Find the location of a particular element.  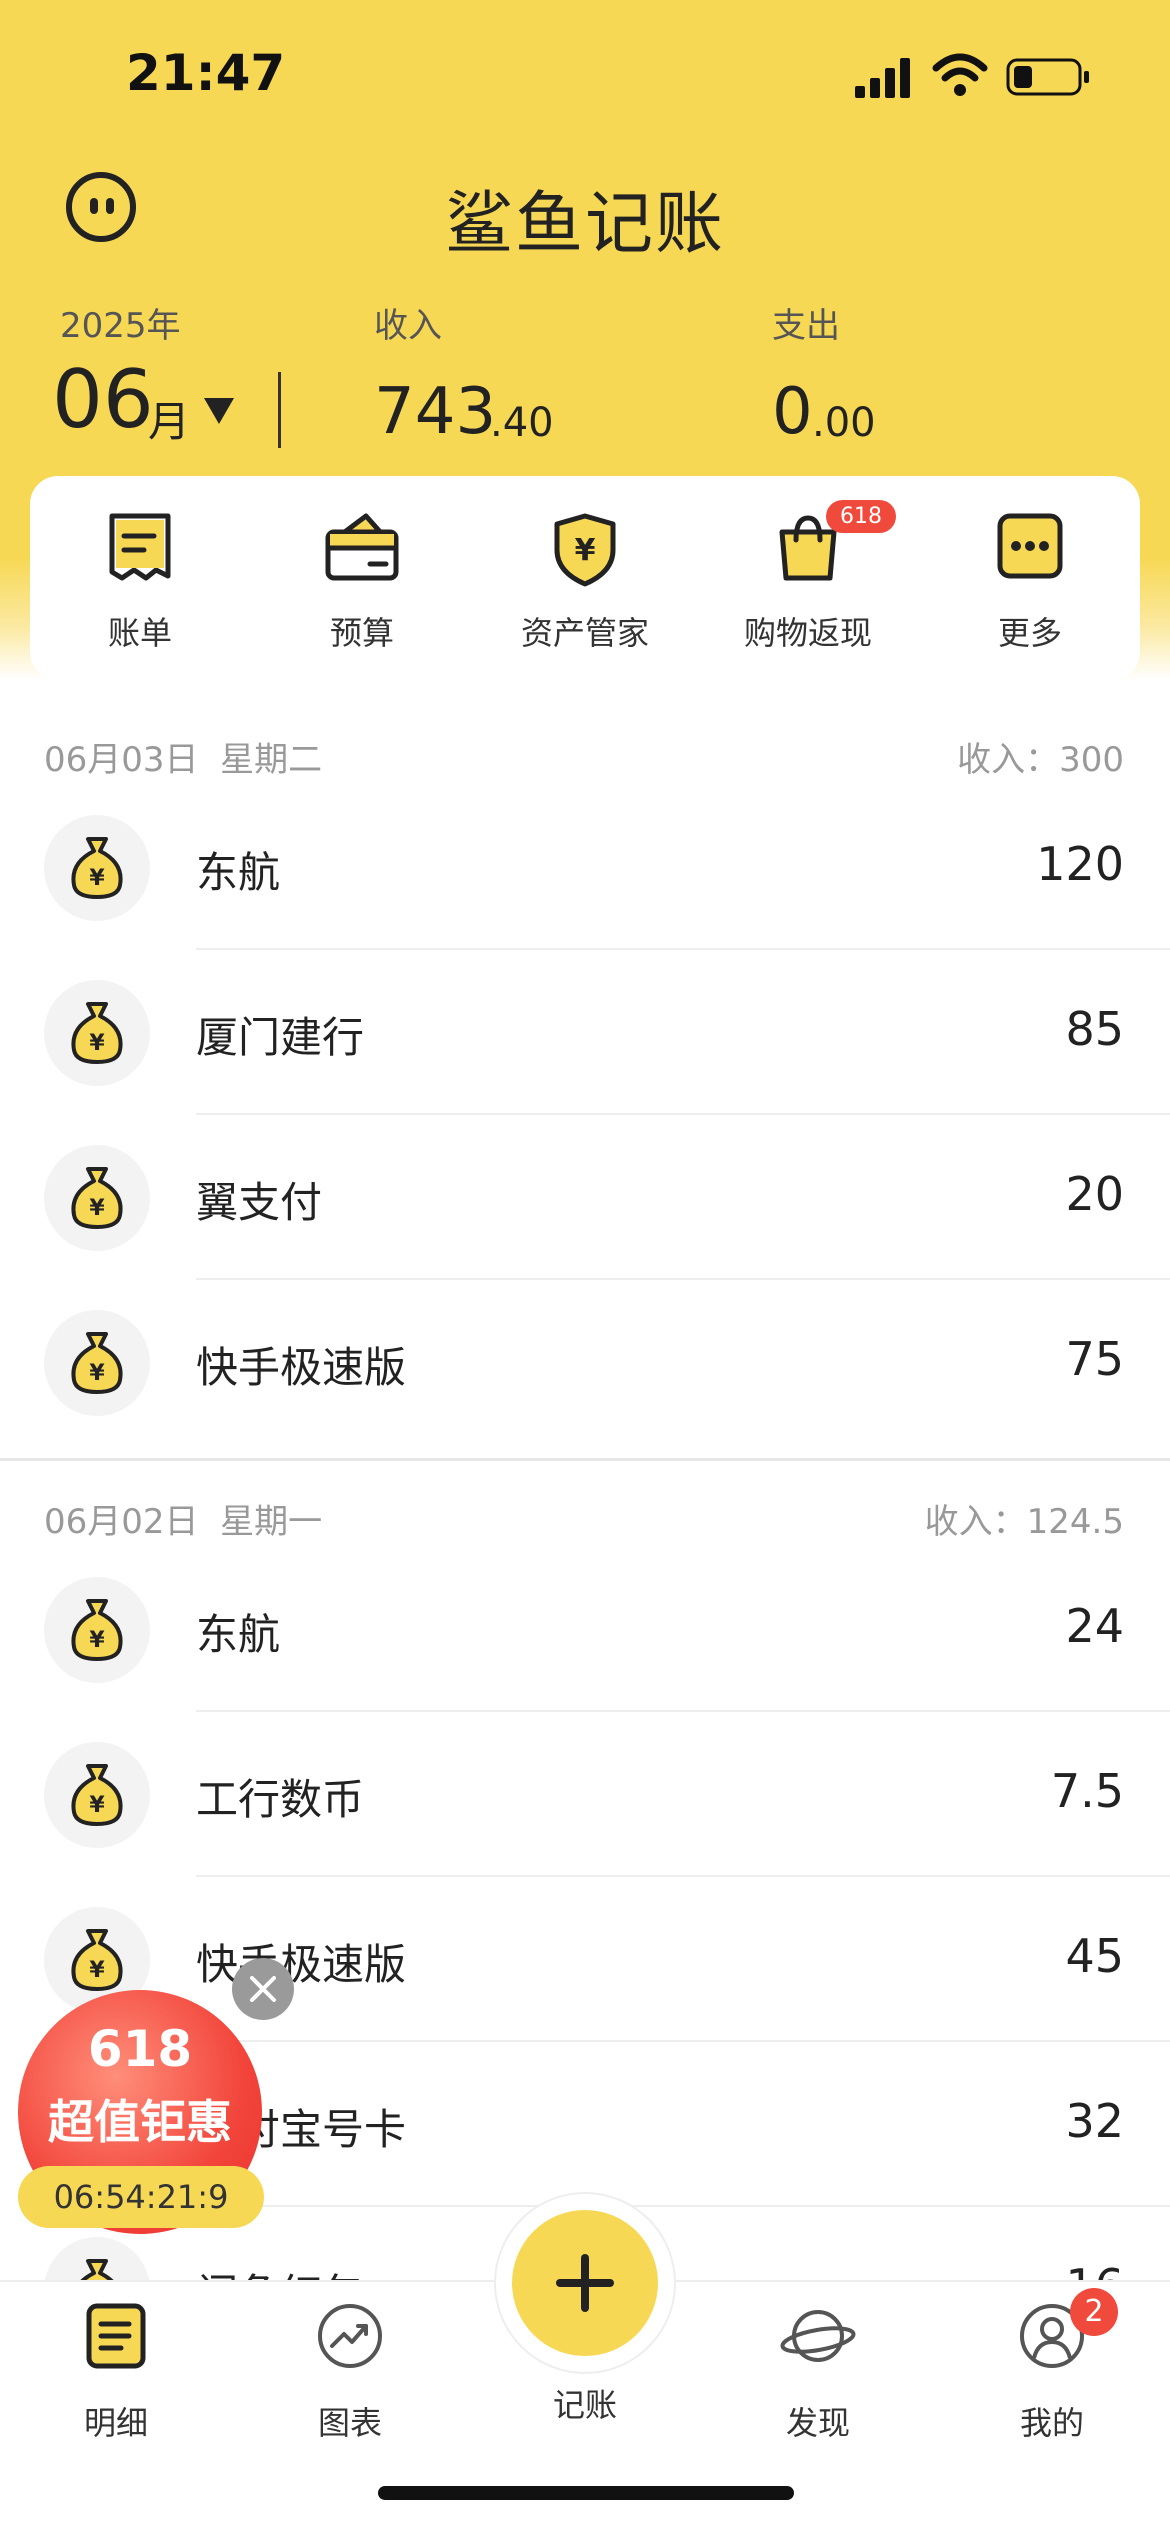

transaction-row: ¥ 工行数币 7.5 is located at coordinates (585, 1794).